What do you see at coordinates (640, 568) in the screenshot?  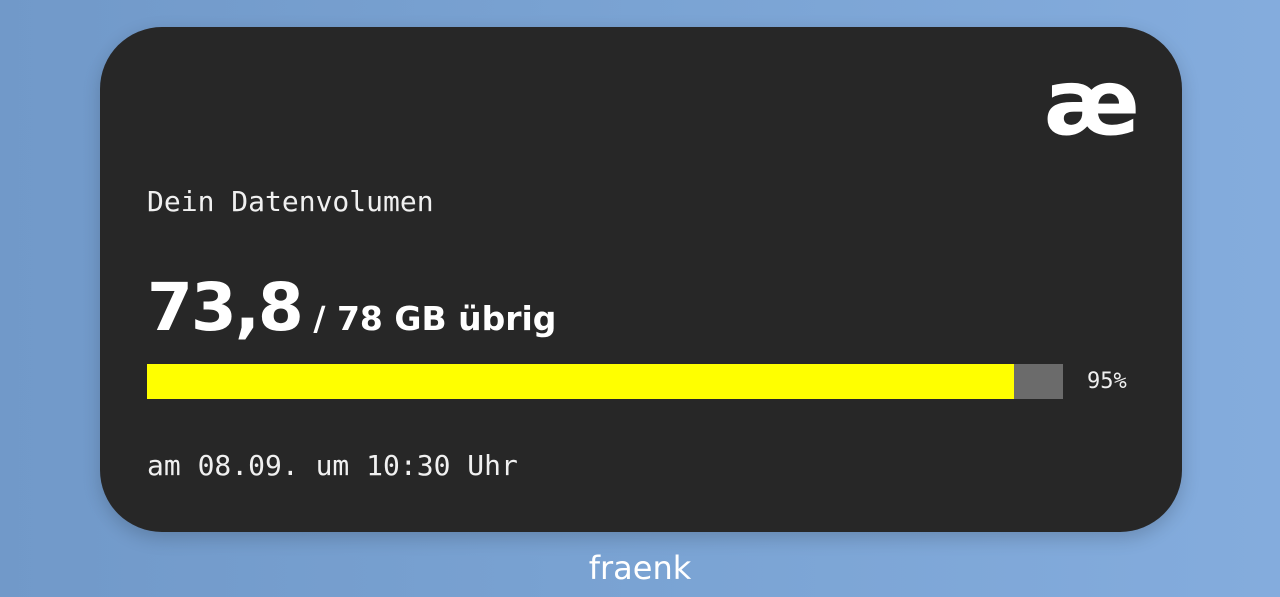 I see `widget-app-label: fraenk` at bounding box center [640, 568].